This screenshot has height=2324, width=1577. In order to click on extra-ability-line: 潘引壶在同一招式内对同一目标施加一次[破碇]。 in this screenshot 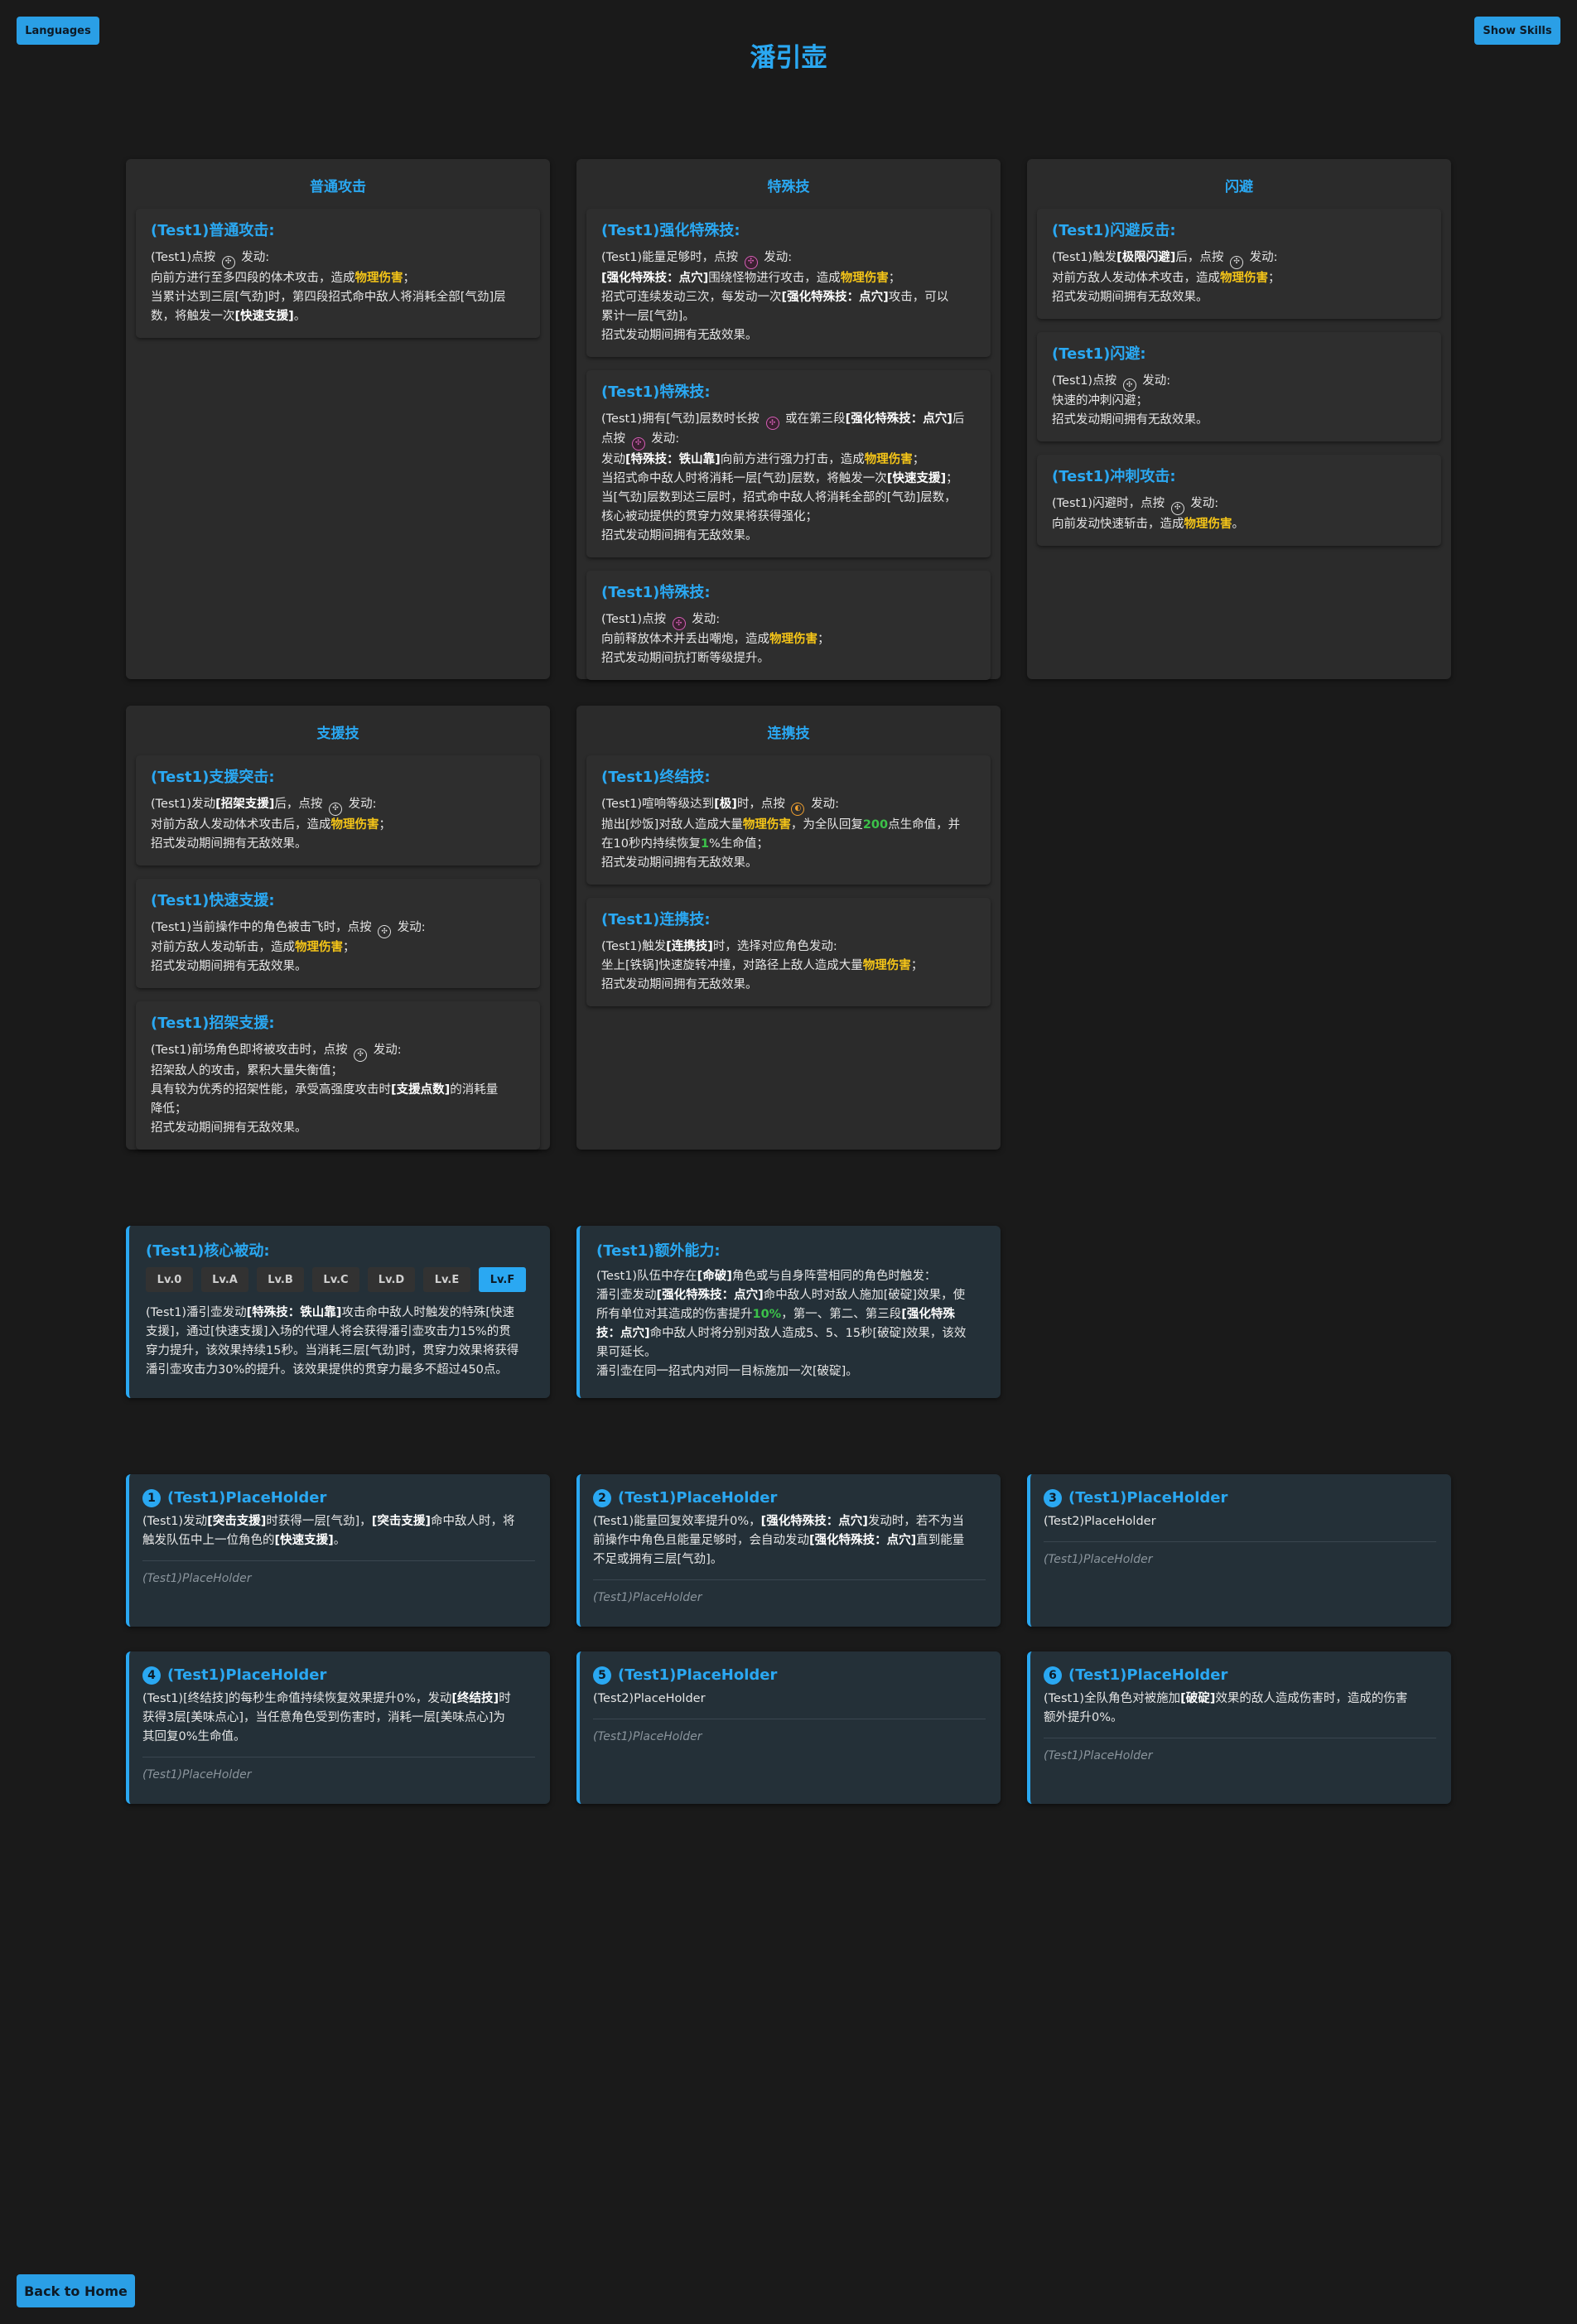, I will do `click(727, 1371)`.